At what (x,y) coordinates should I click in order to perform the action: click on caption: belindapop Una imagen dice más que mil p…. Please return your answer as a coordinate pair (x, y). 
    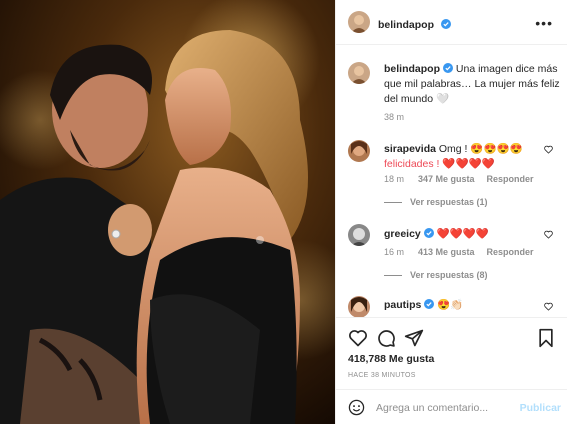
    Looking at the image, I should click on (472, 84).